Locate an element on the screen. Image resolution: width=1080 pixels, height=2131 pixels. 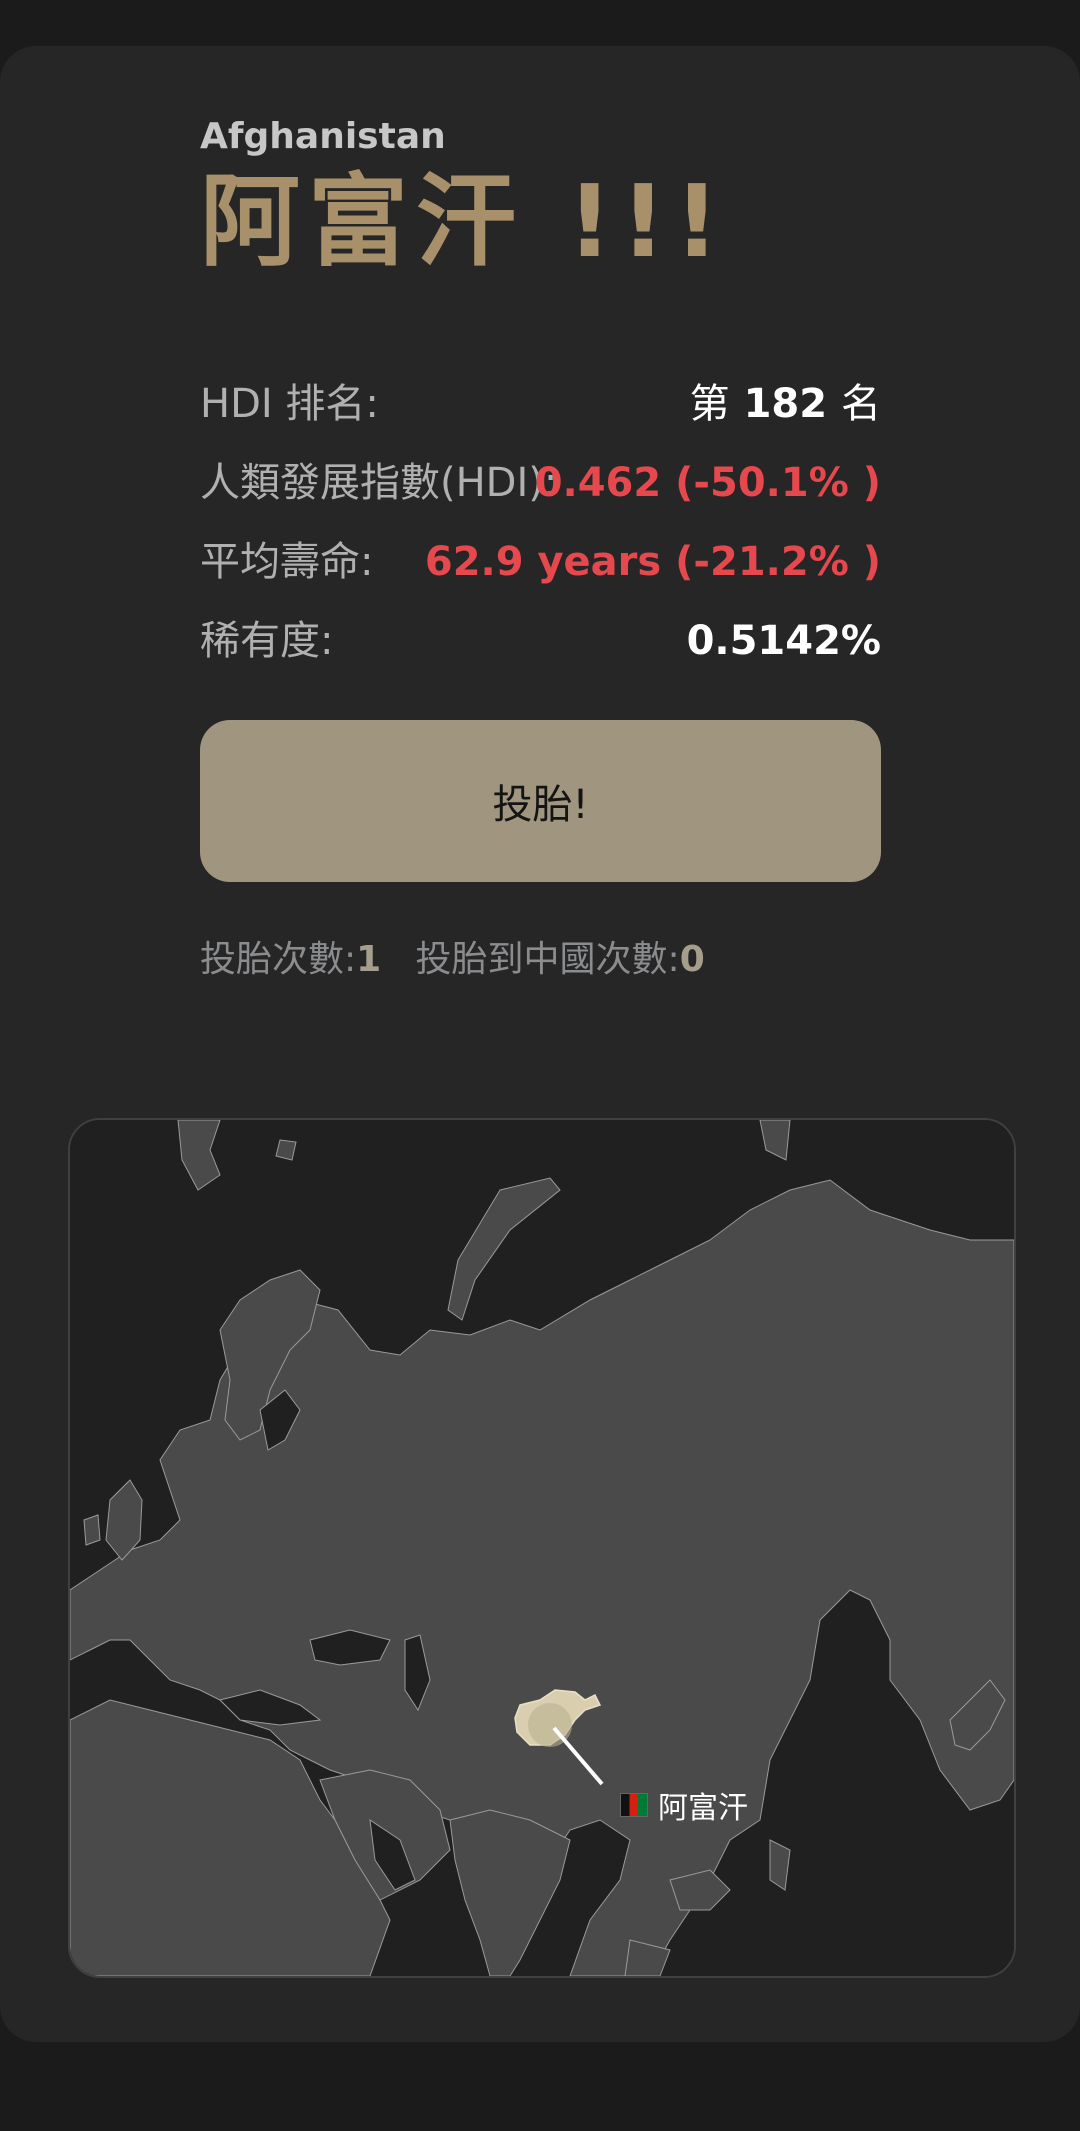
stat-row-hdi: 人類發展指數(HDI): 0.462 (-50.1% ) is located at coordinates (540, 483).